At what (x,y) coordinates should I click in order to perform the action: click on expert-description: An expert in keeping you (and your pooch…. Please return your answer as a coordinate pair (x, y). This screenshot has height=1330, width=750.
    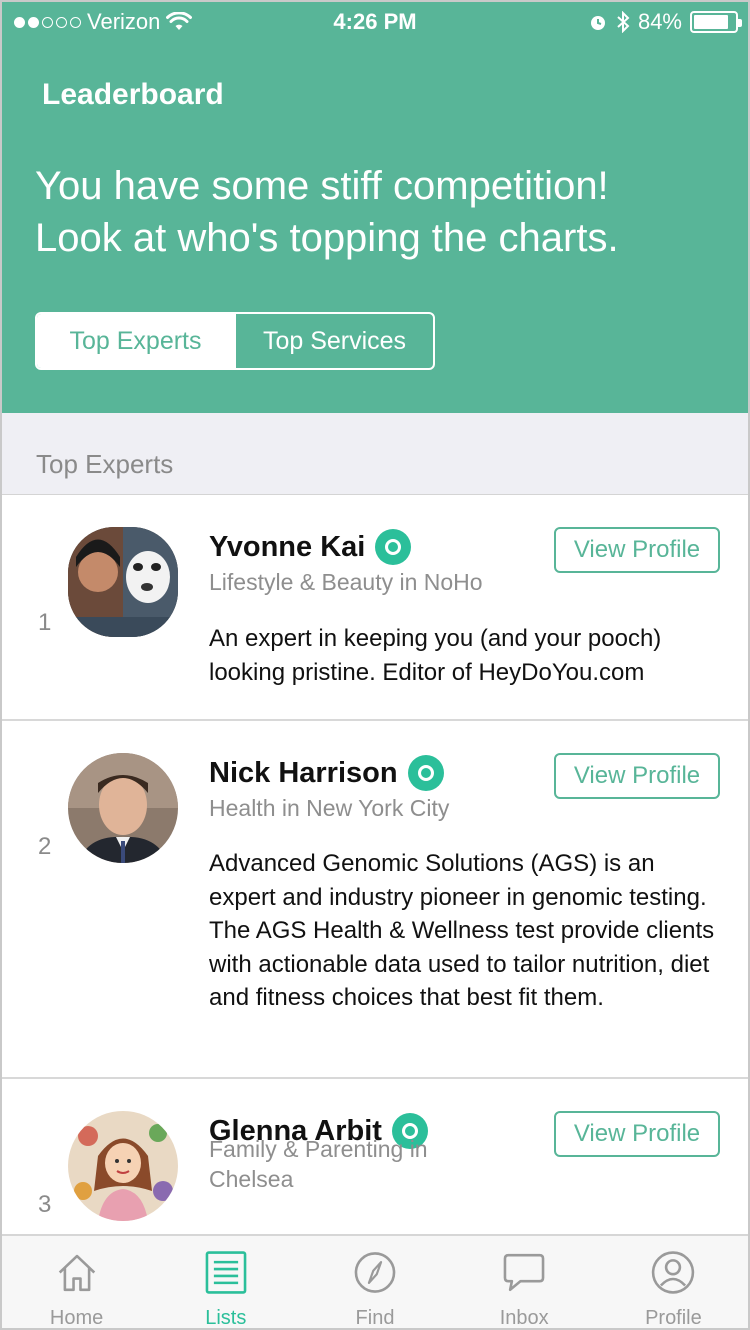
    Looking at the image, I should click on (435, 655).